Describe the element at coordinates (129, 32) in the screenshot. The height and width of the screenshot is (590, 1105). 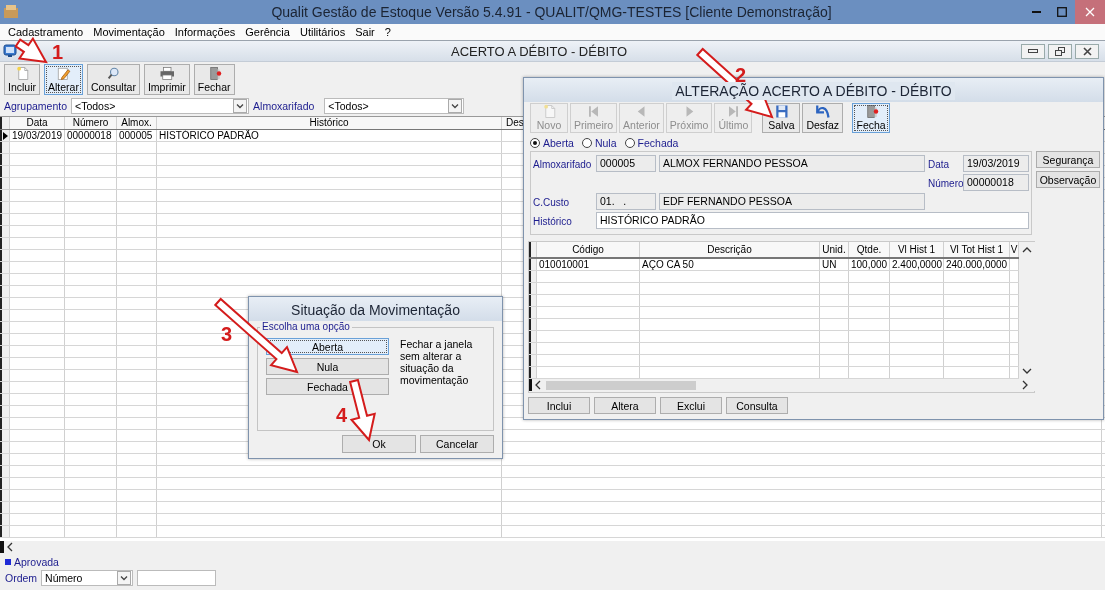
I see `menu-item: Movimentação` at that location.